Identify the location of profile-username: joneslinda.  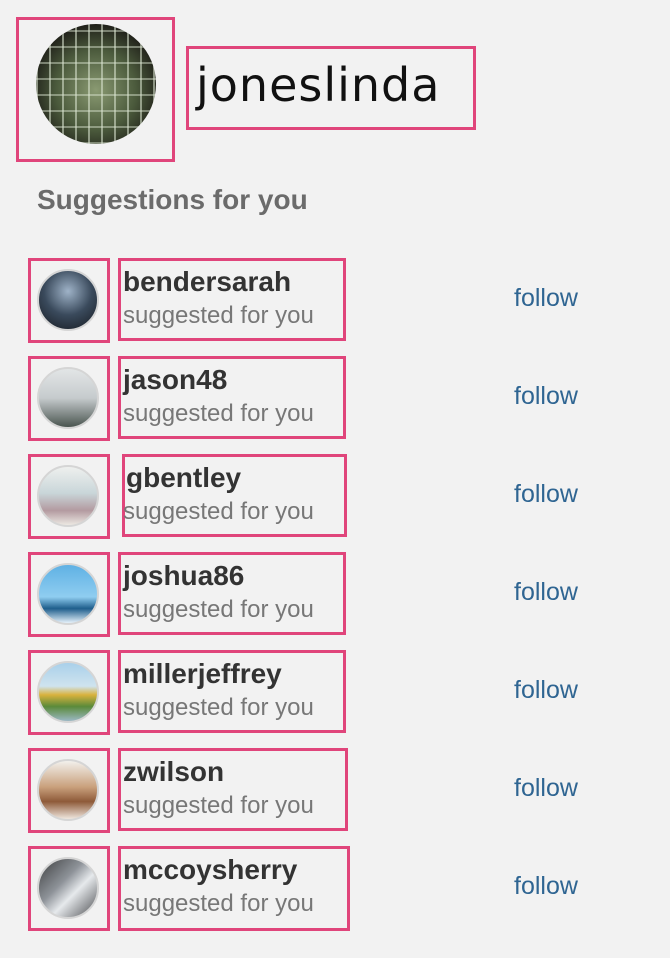
(318, 85).